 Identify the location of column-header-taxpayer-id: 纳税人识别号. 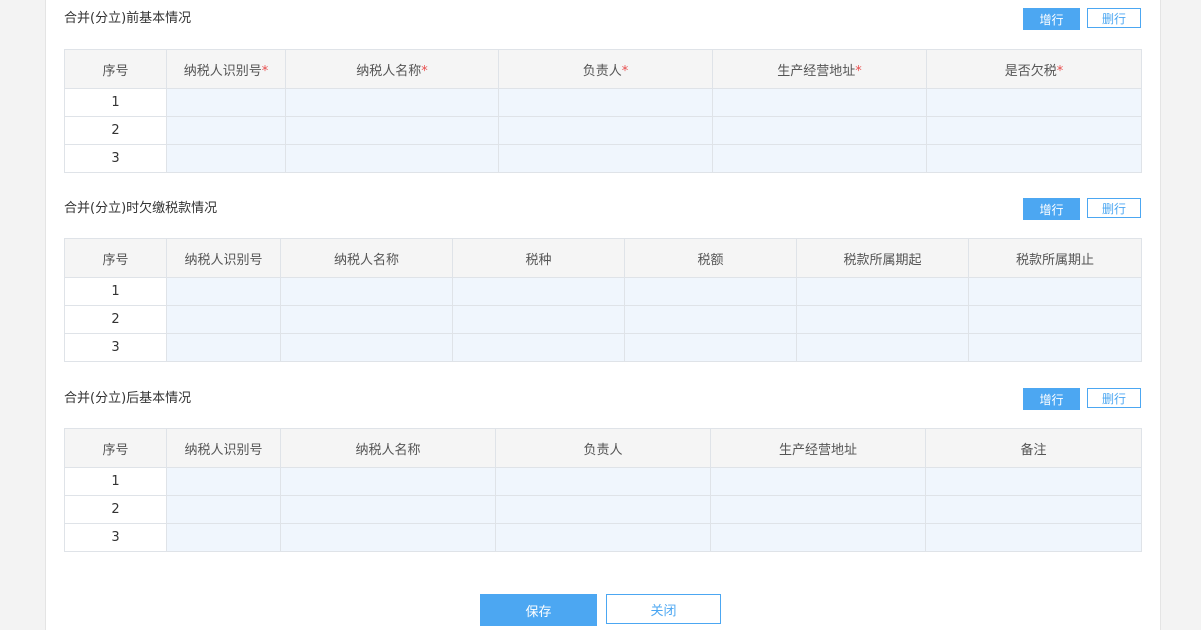
(223, 258).